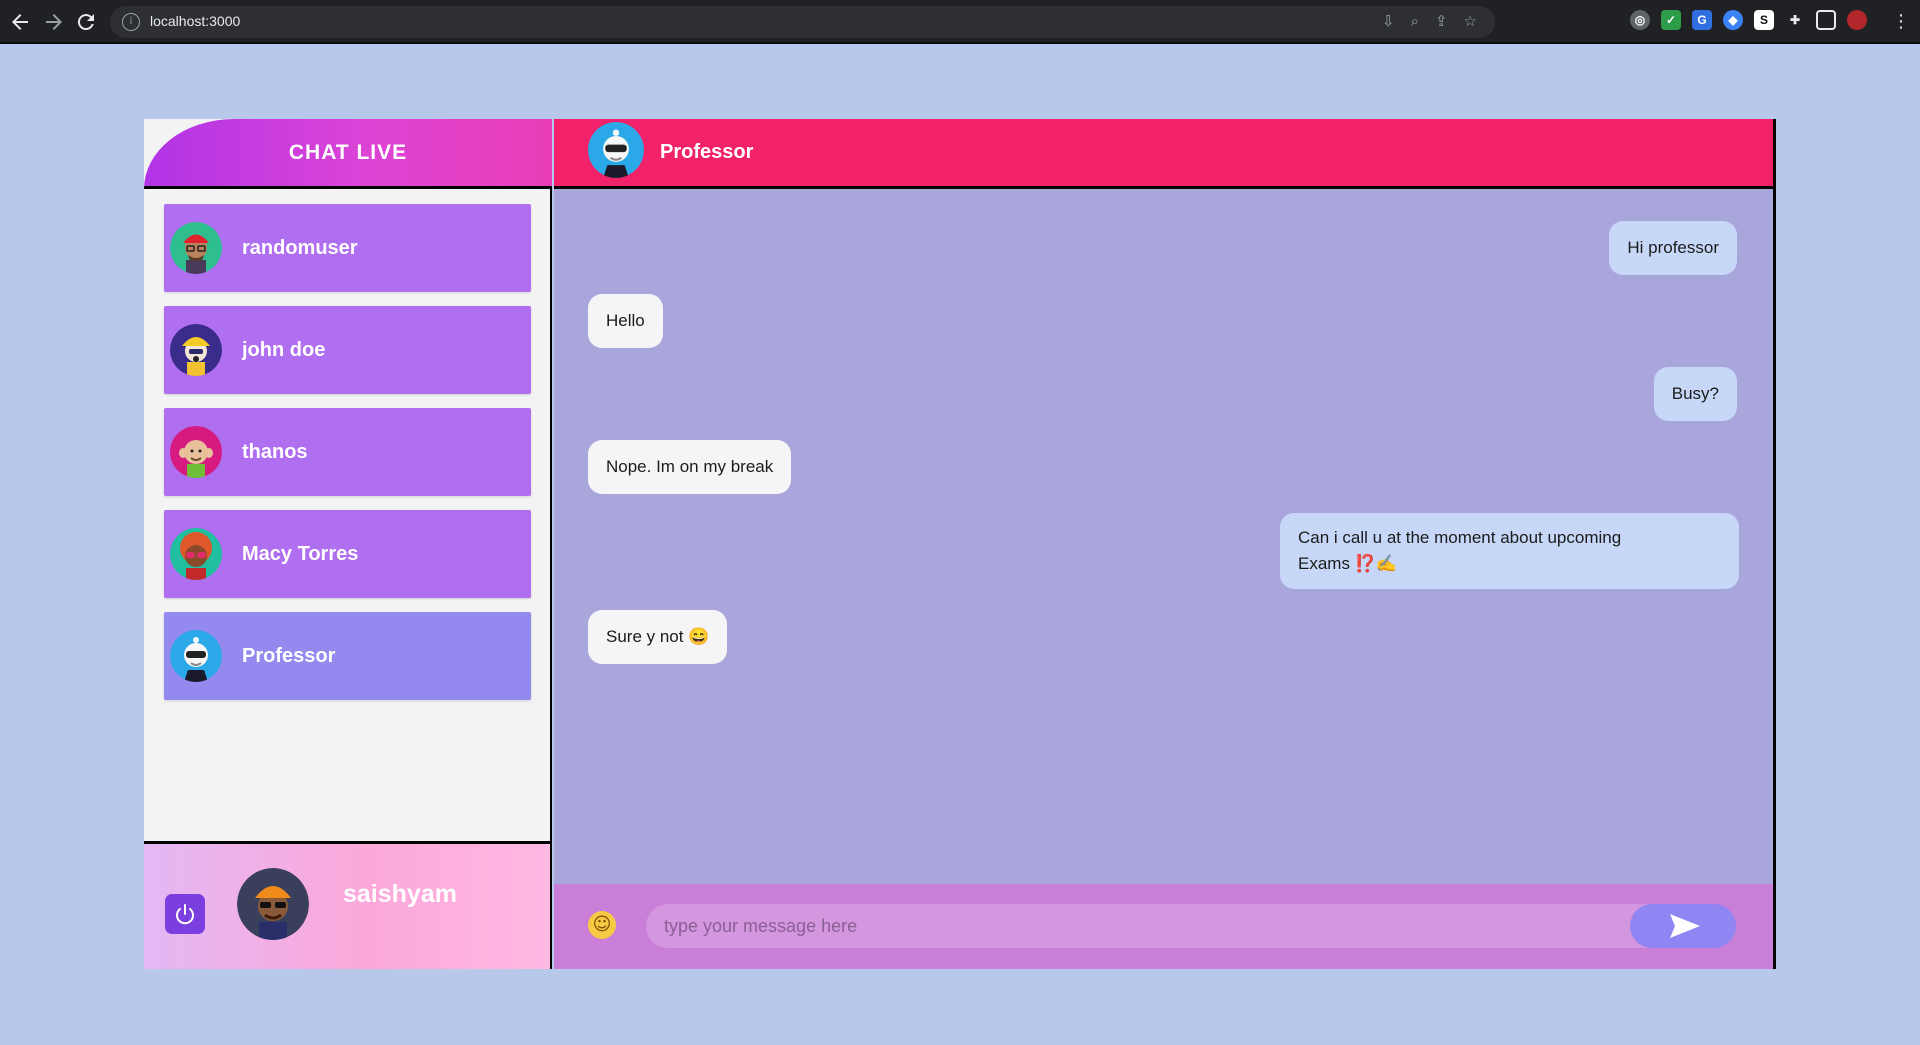 Image resolution: width=1920 pixels, height=1045 pixels. I want to click on current-user-panel: saishyam, so click(347, 905).